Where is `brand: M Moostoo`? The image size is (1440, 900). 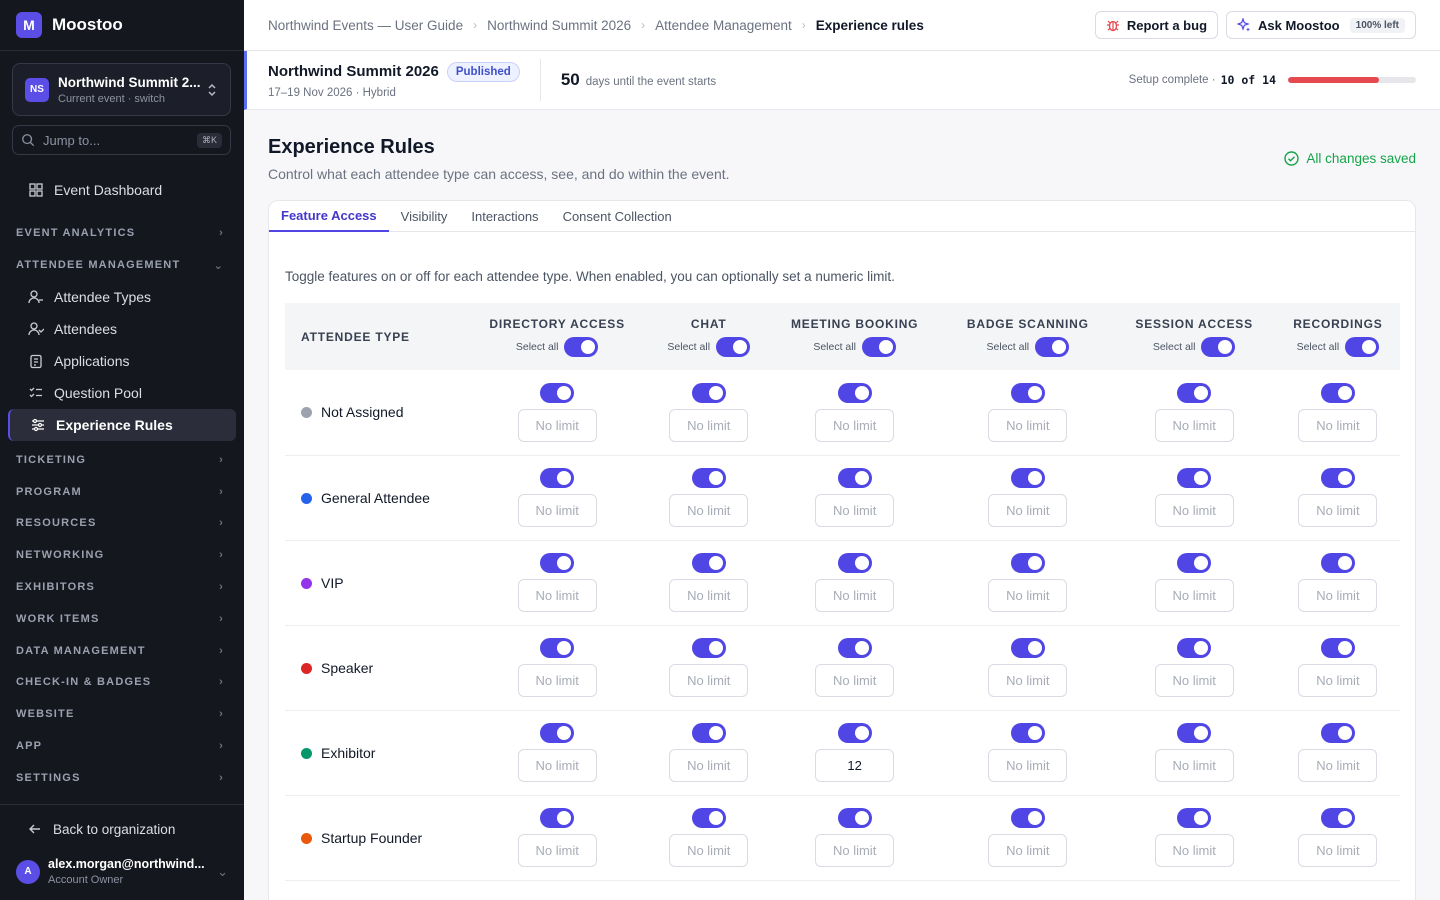 brand: M Moostoo is located at coordinates (122, 25).